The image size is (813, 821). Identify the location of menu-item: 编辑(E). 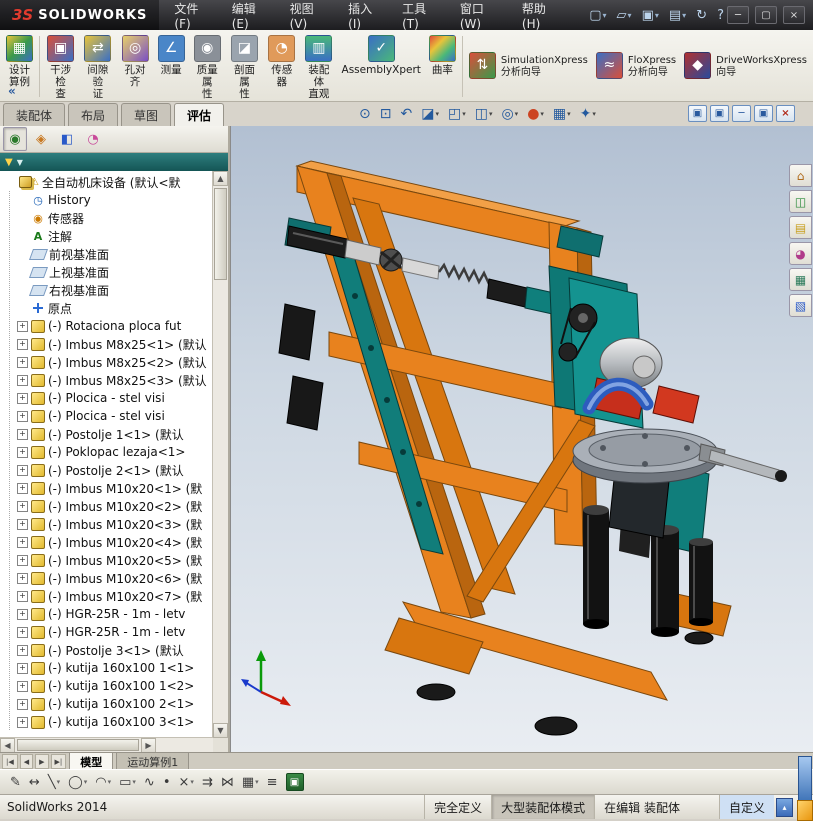
(252, 15).